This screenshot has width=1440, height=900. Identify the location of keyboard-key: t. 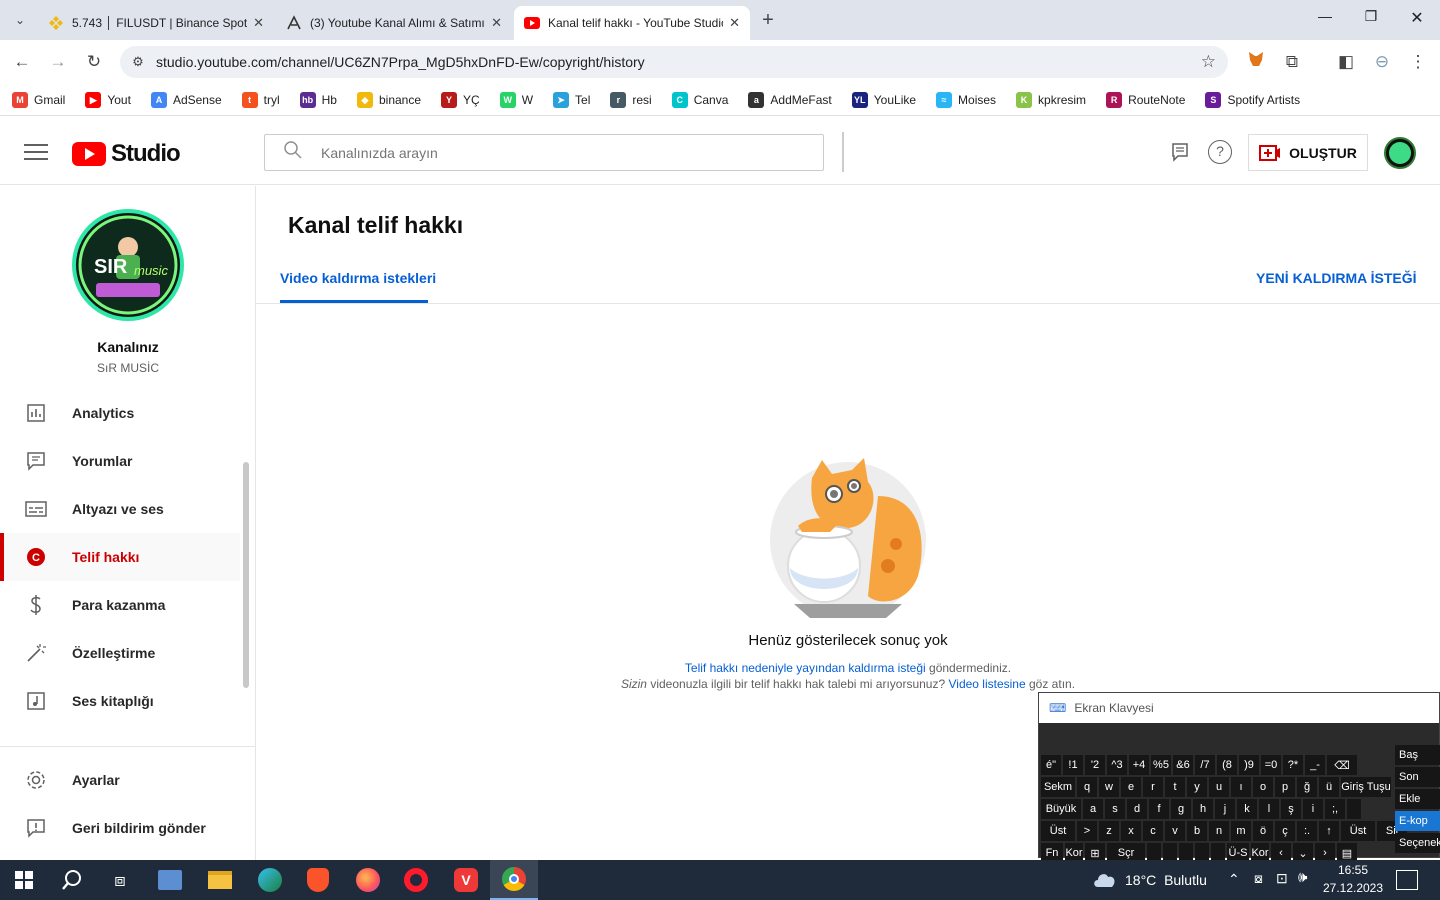
(1175, 787).